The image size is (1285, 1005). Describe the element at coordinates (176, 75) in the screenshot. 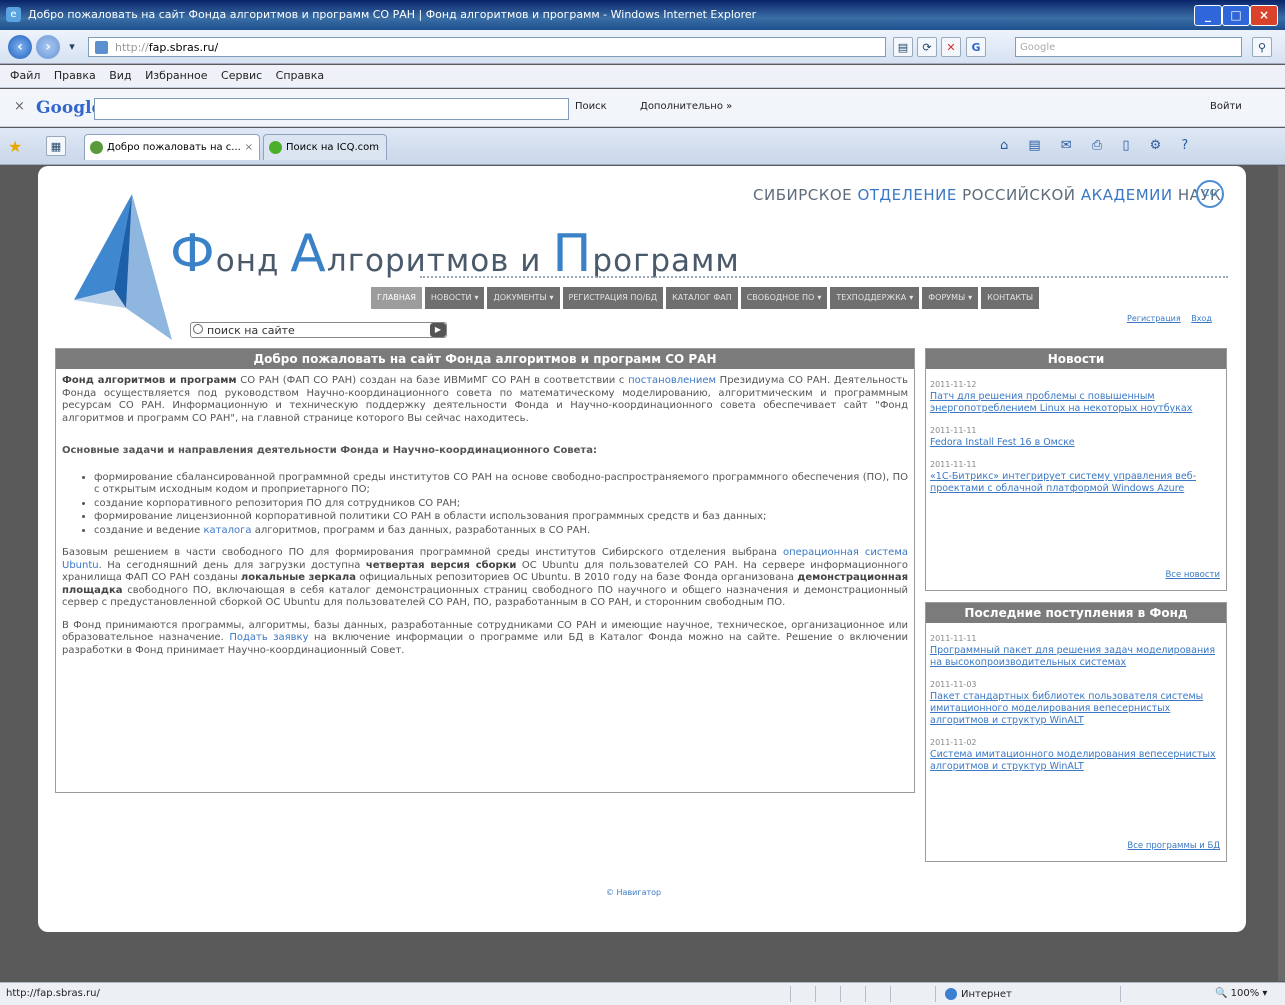

I see `menu-favorites: Избранное` at that location.